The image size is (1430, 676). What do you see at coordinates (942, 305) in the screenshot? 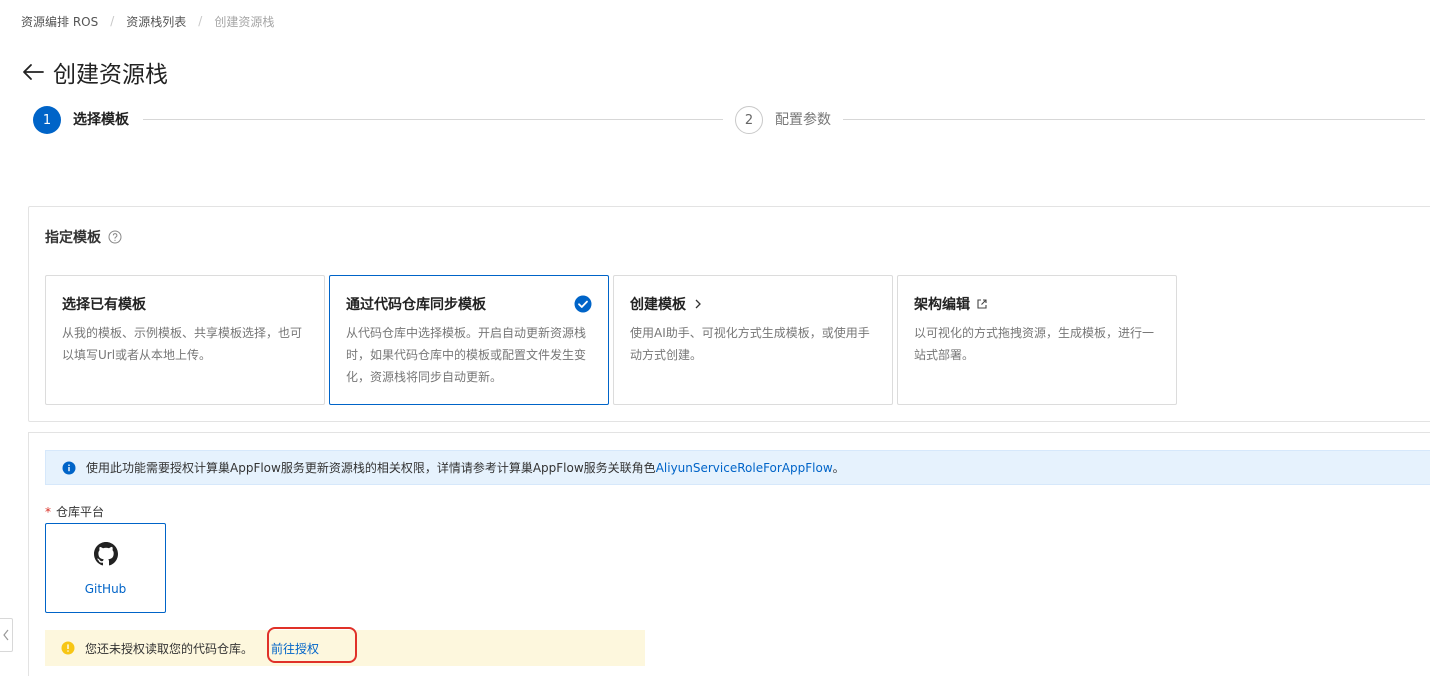
I see `card-title-text: 架构编辑` at bounding box center [942, 305].